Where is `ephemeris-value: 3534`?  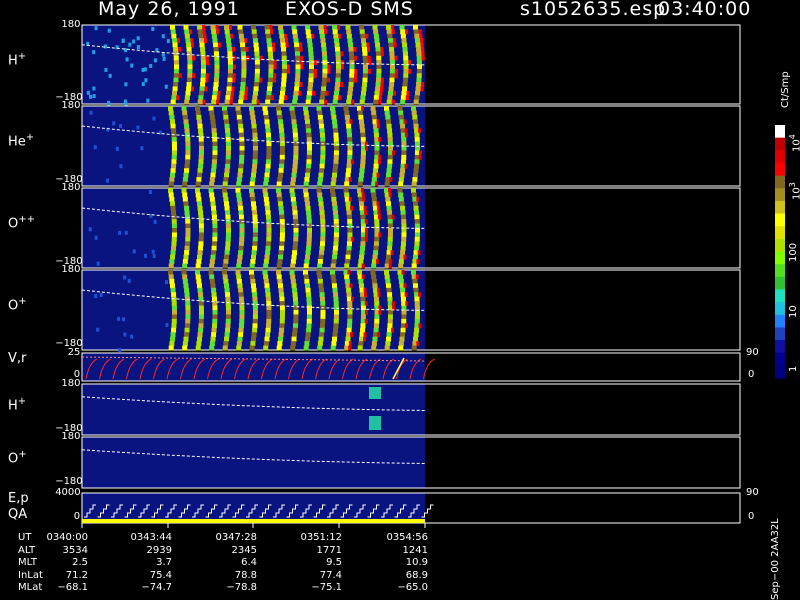 ephemeris-value: 3534 is located at coordinates (75, 550).